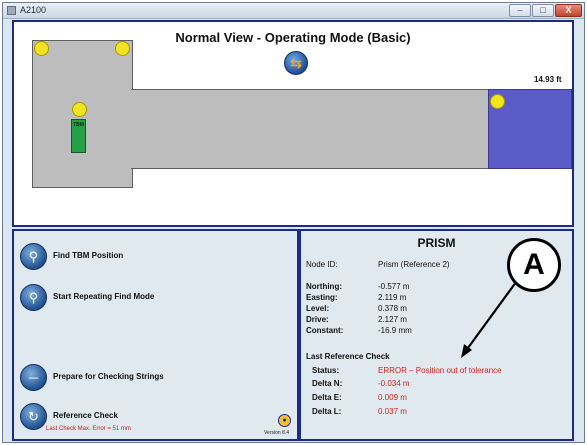 This screenshot has width=587, height=445. What do you see at coordinates (394, 383) in the screenshot?
I see `delta-n-value: -0.034 m` at bounding box center [394, 383].